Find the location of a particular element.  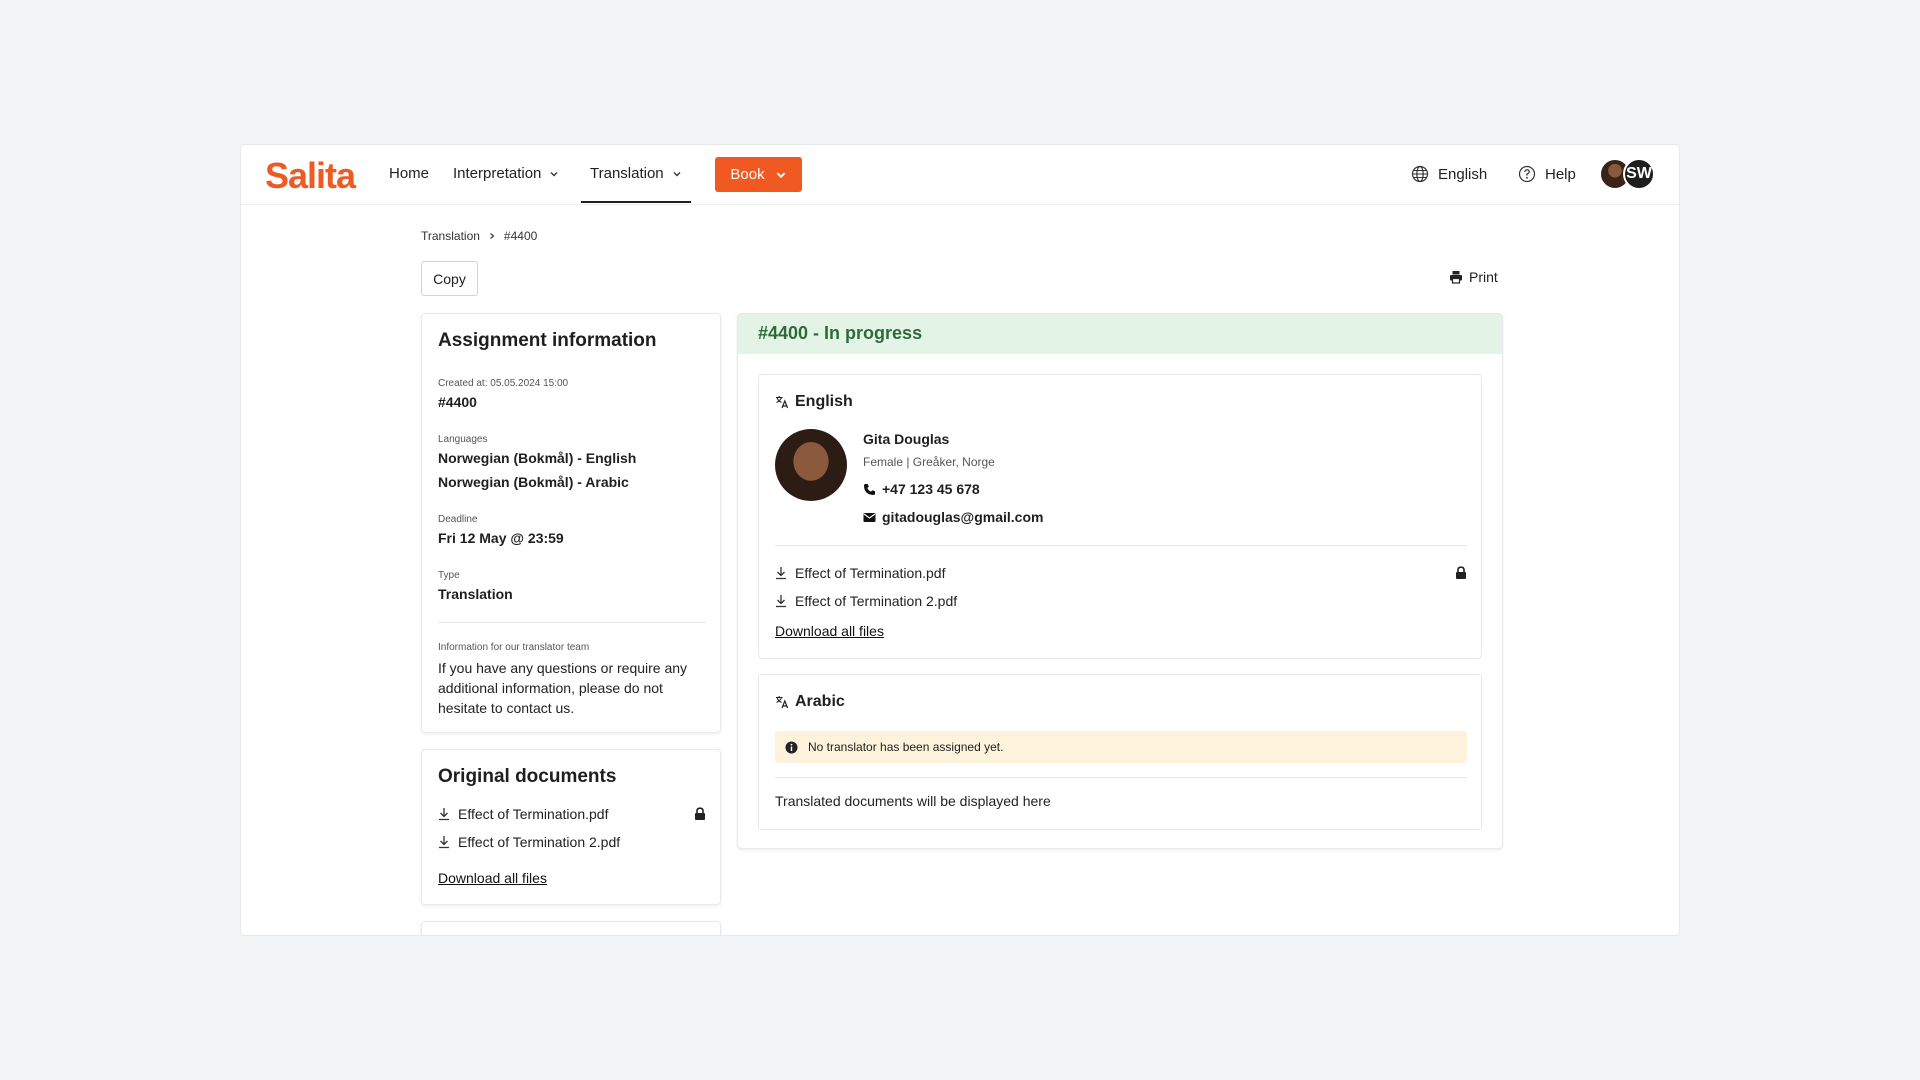

languages-label: Languages is located at coordinates (463, 439).